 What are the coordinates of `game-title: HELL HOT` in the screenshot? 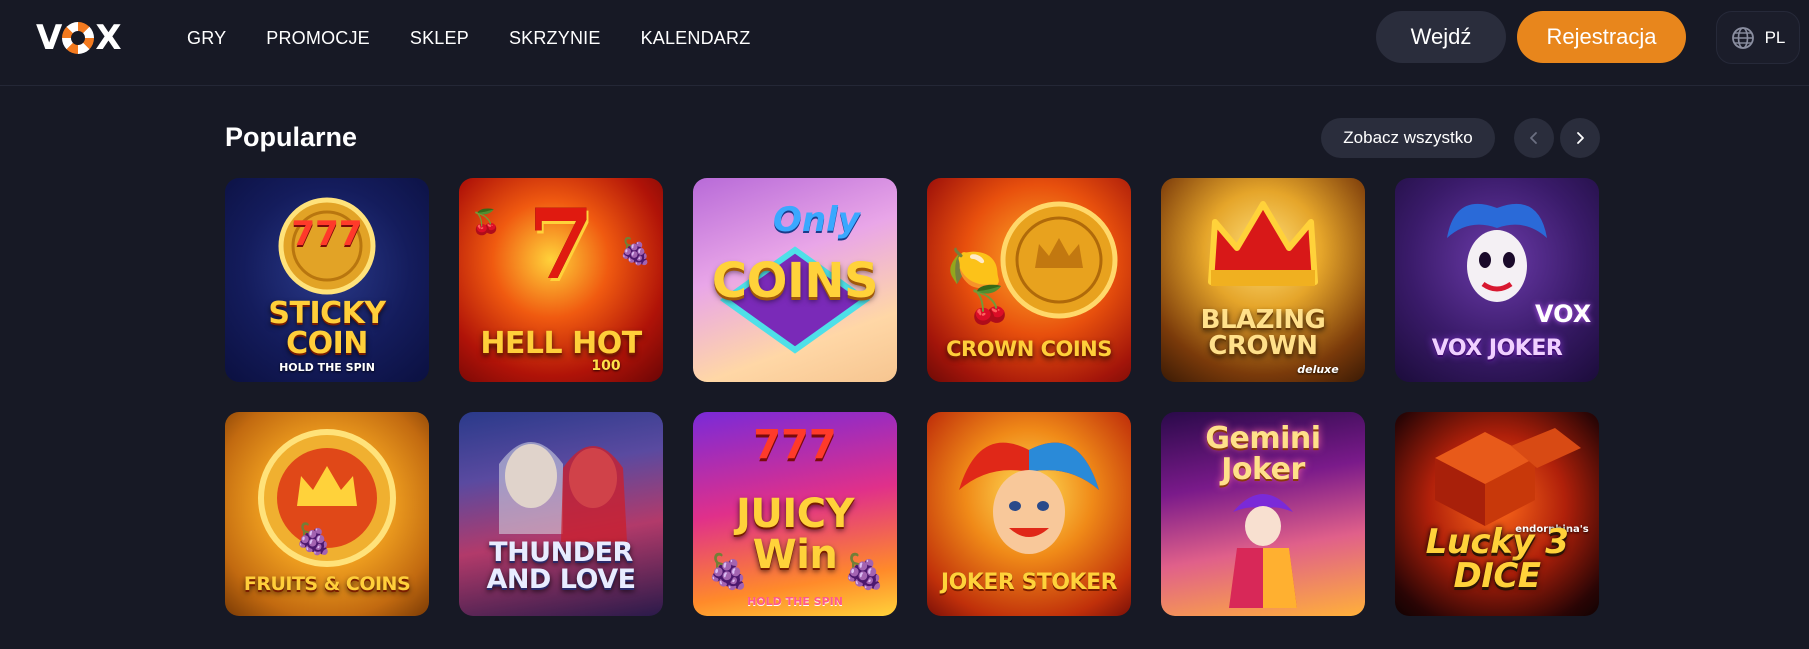 It's located at (561, 344).